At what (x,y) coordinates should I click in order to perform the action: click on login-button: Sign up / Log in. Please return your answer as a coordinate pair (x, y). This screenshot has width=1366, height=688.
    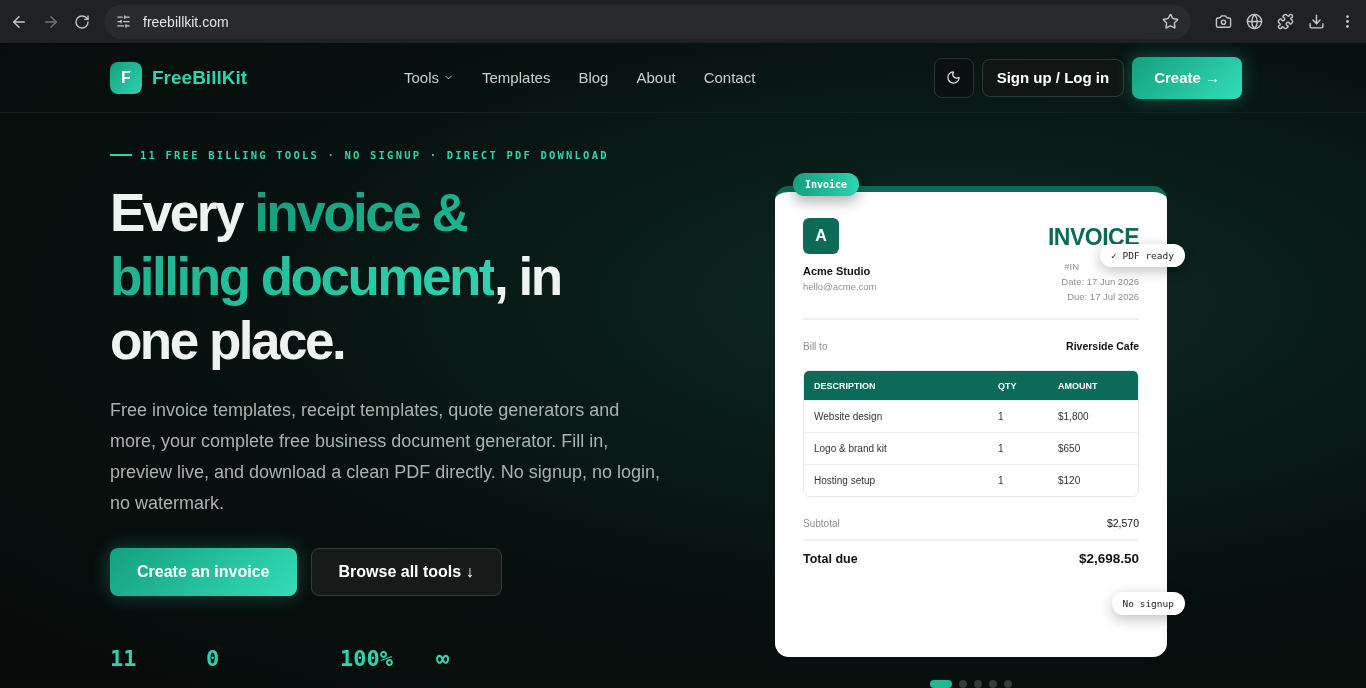
    Looking at the image, I should click on (1053, 77).